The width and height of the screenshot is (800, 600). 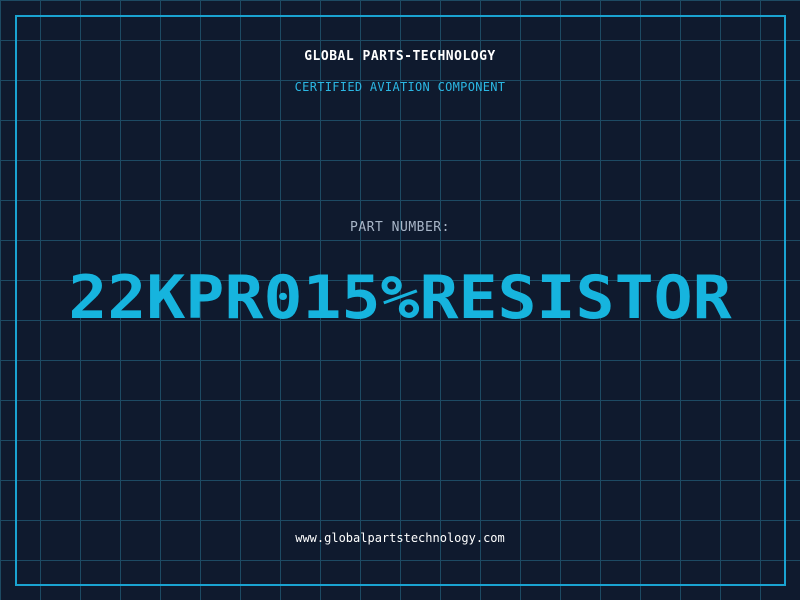 What do you see at coordinates (400, 56) in the screenshot?
I see `brand-title: GLOBAL PARTS-TECHNOLOGY` at bounding box center [400, 56].